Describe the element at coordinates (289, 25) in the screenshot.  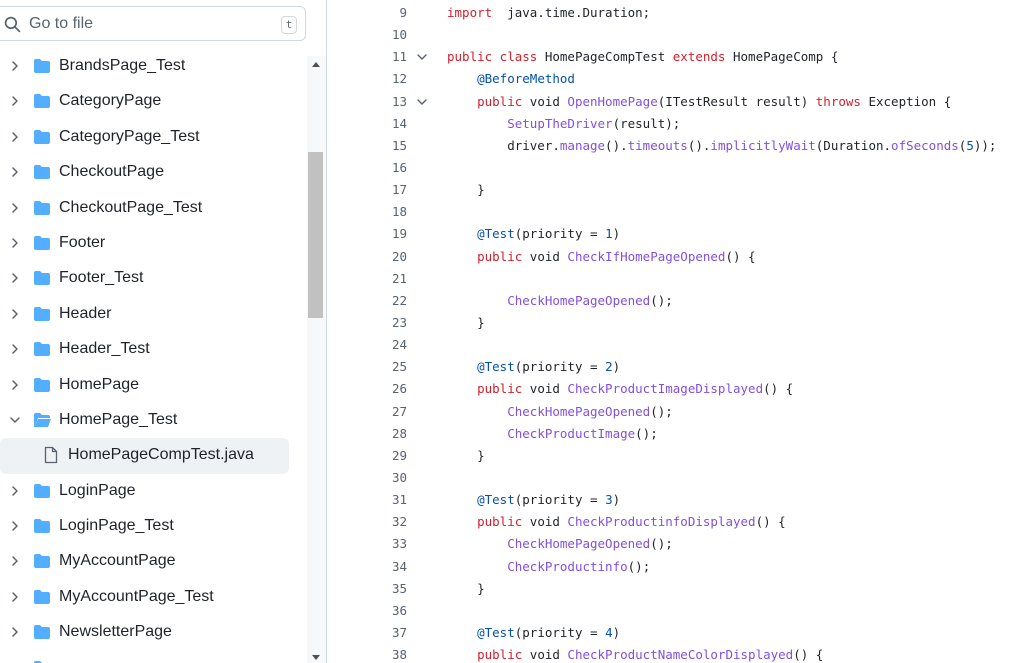
I see `shortcut-key-badge: t` at that location.